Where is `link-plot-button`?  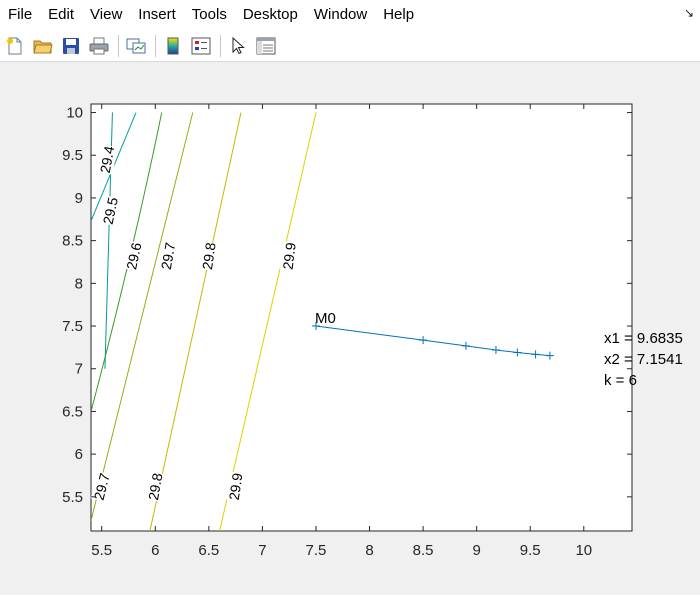 link-plot-button is located at coordinates (136, 46).